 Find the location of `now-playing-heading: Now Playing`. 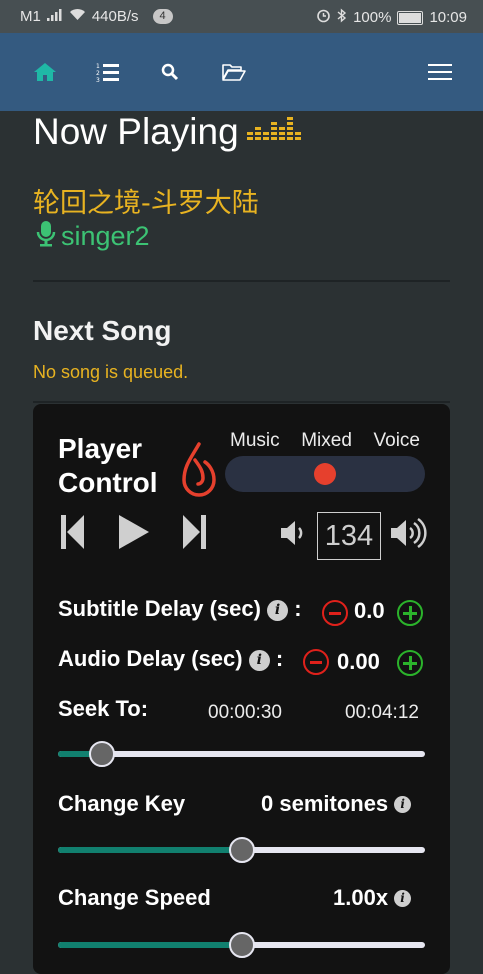

now-playing-heading: Now Playing is located at coordinates (167, 132).